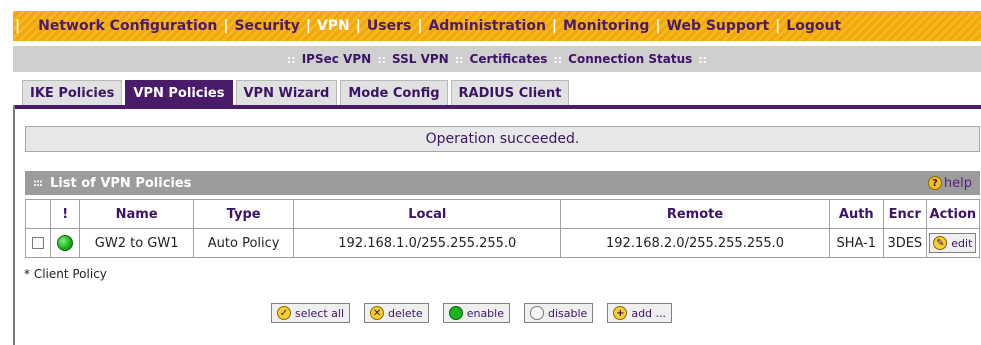 This screenshot has height=345, width=981. I want to click on help-label: help, so click(957, 183).